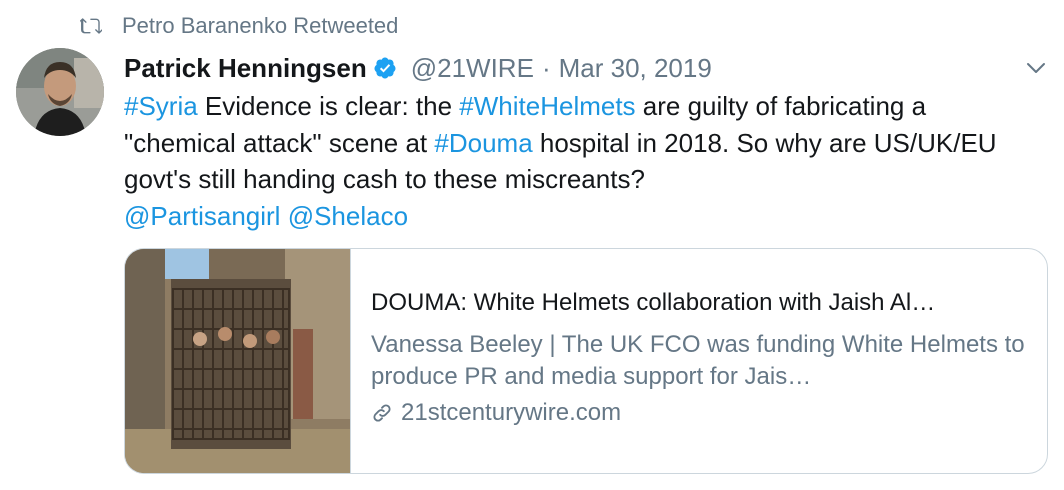 This screenshot has height=490, width=1064. What do you see at coordinates (283, 216) in the screenshot?
I see `mention-space` at bounding box center [283, 216].